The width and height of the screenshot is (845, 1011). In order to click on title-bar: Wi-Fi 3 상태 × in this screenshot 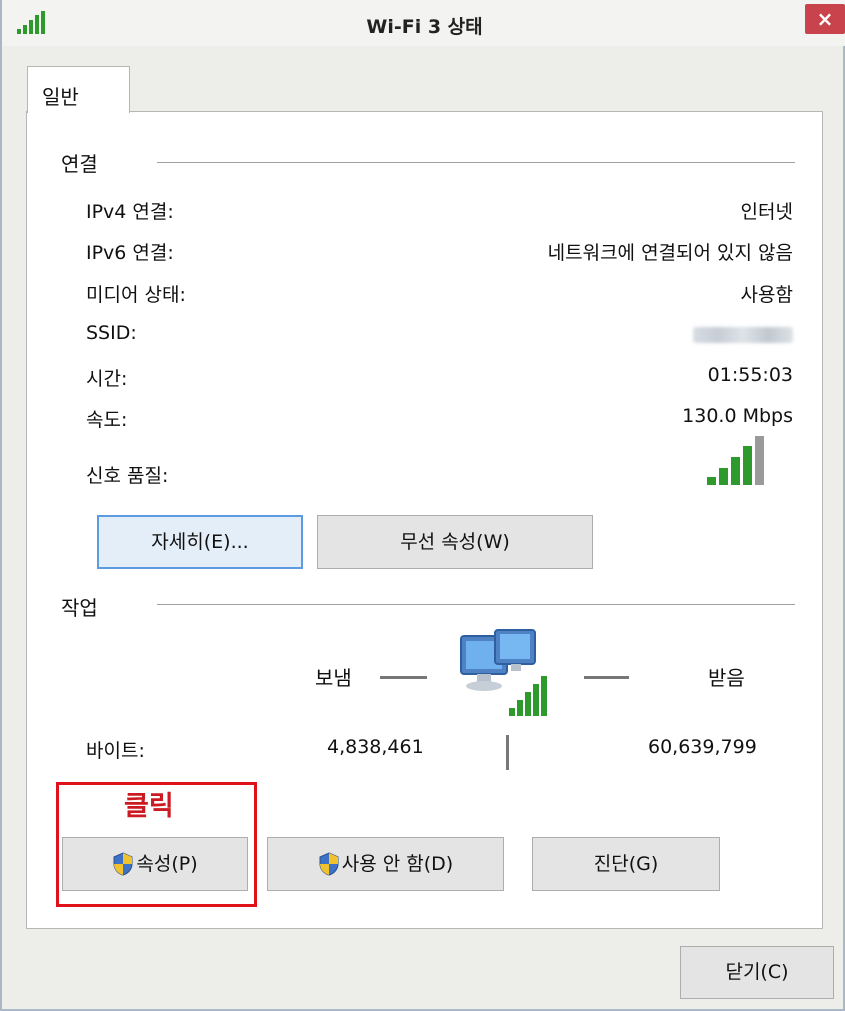, I will do `click(423, 23)`.